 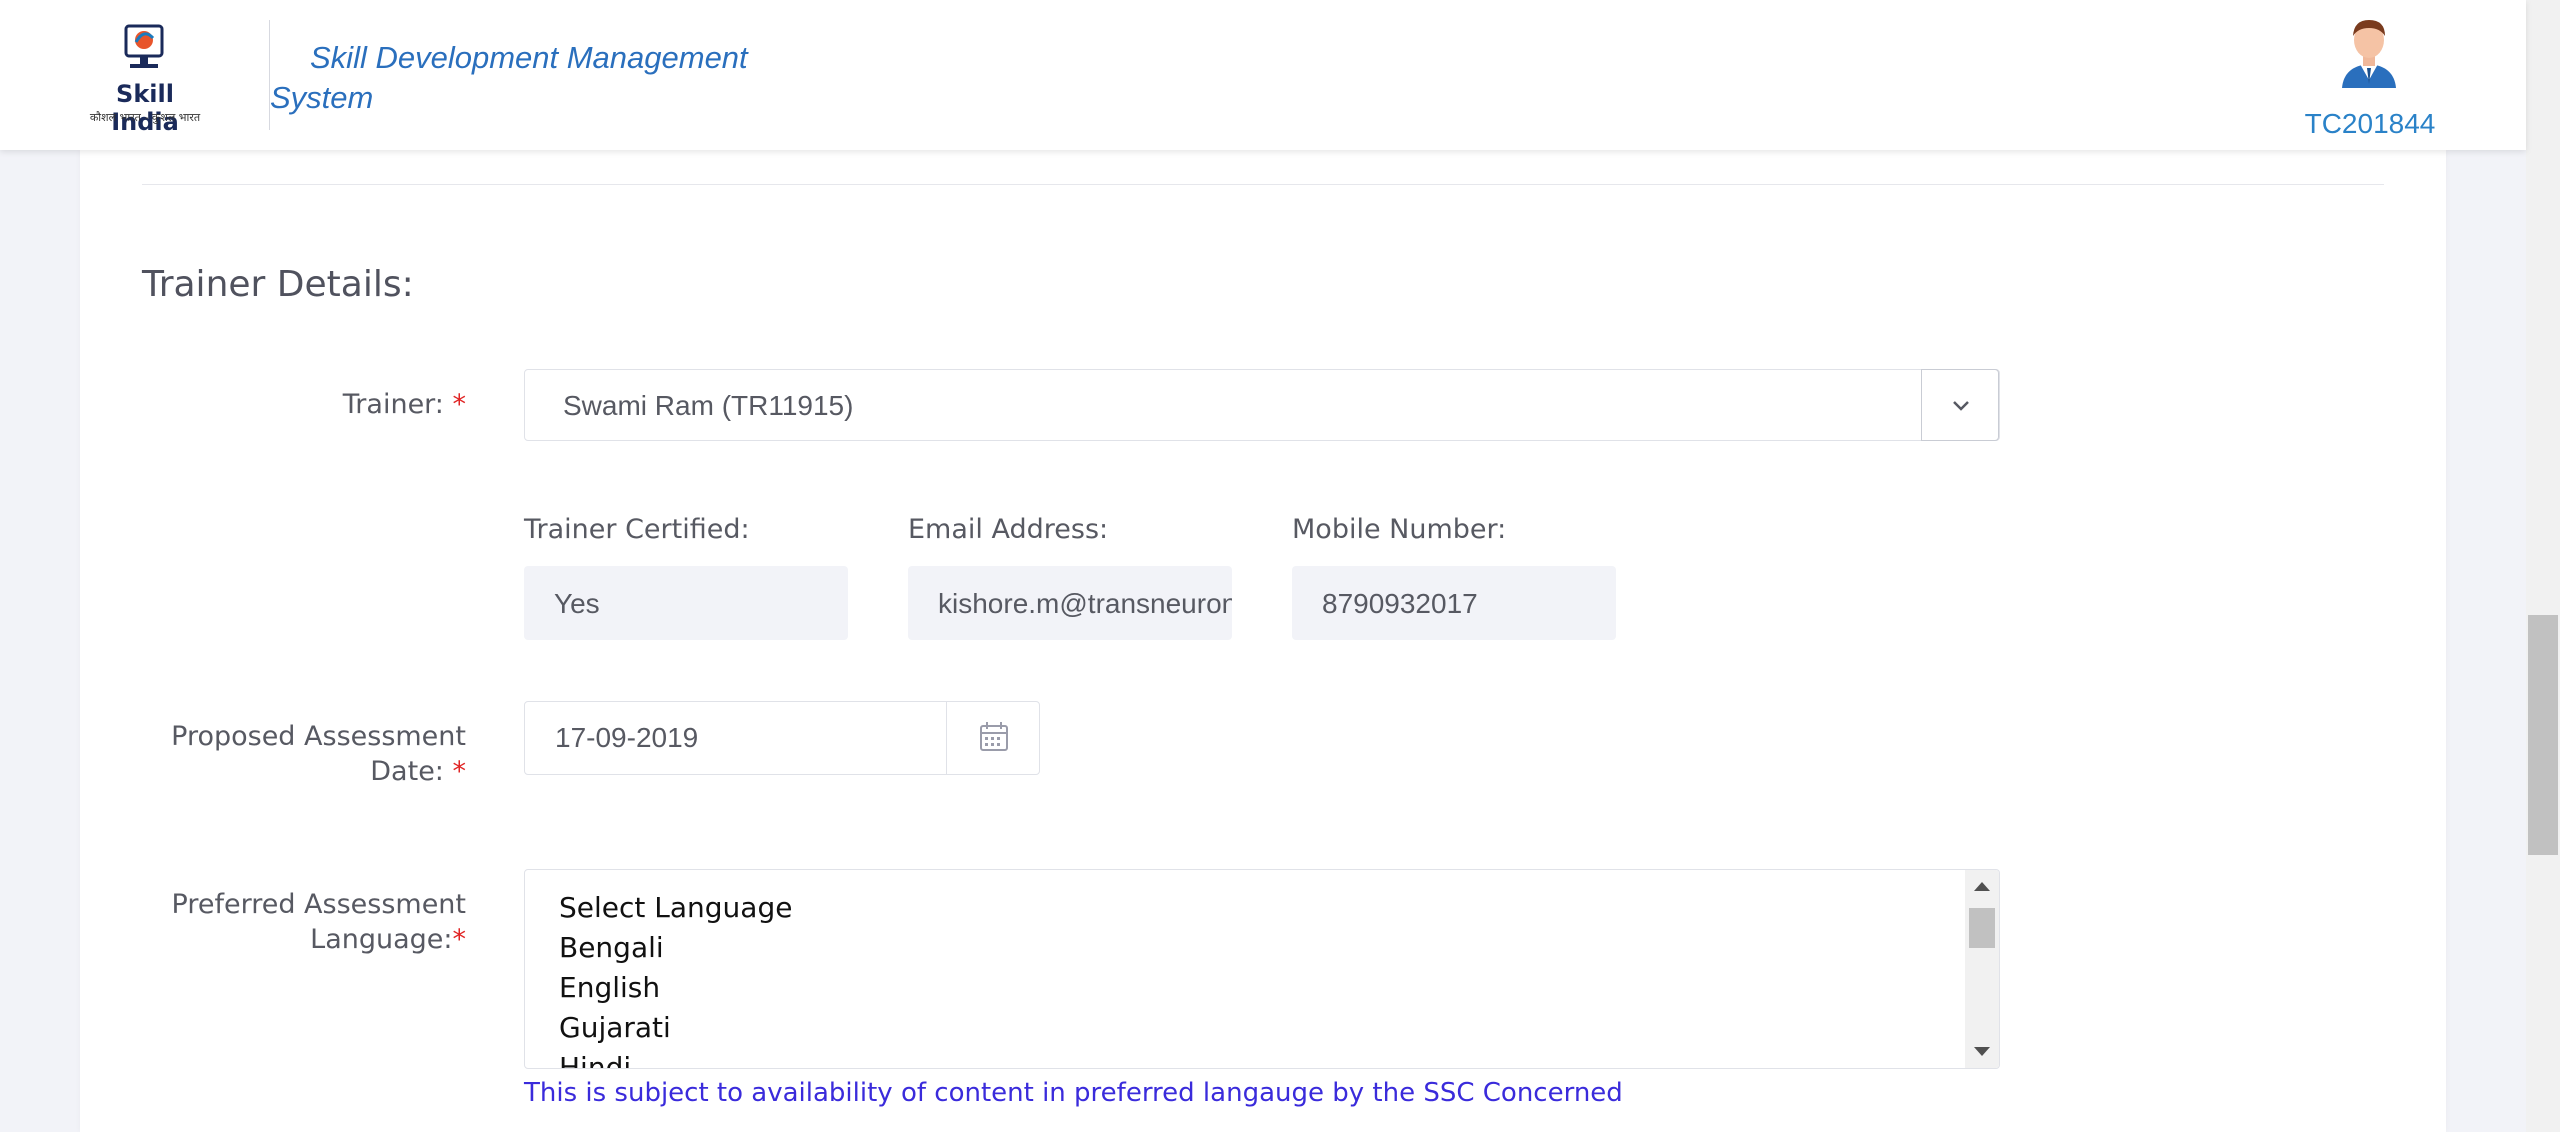 What do you see at coordinates (388, 939) in the screenshot?
I see `language-label-line2: Language:*` at bounding box center [388, 939].